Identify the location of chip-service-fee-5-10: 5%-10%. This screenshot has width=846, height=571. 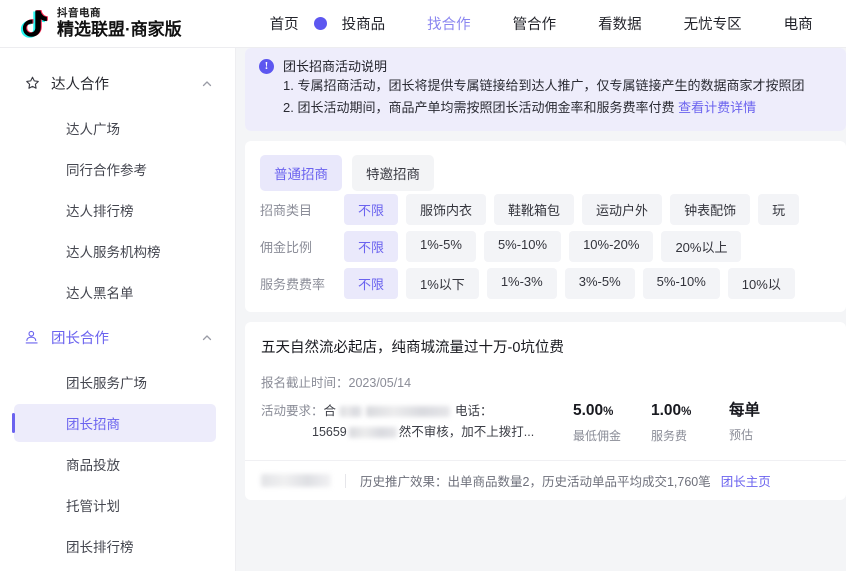
(681, 283).